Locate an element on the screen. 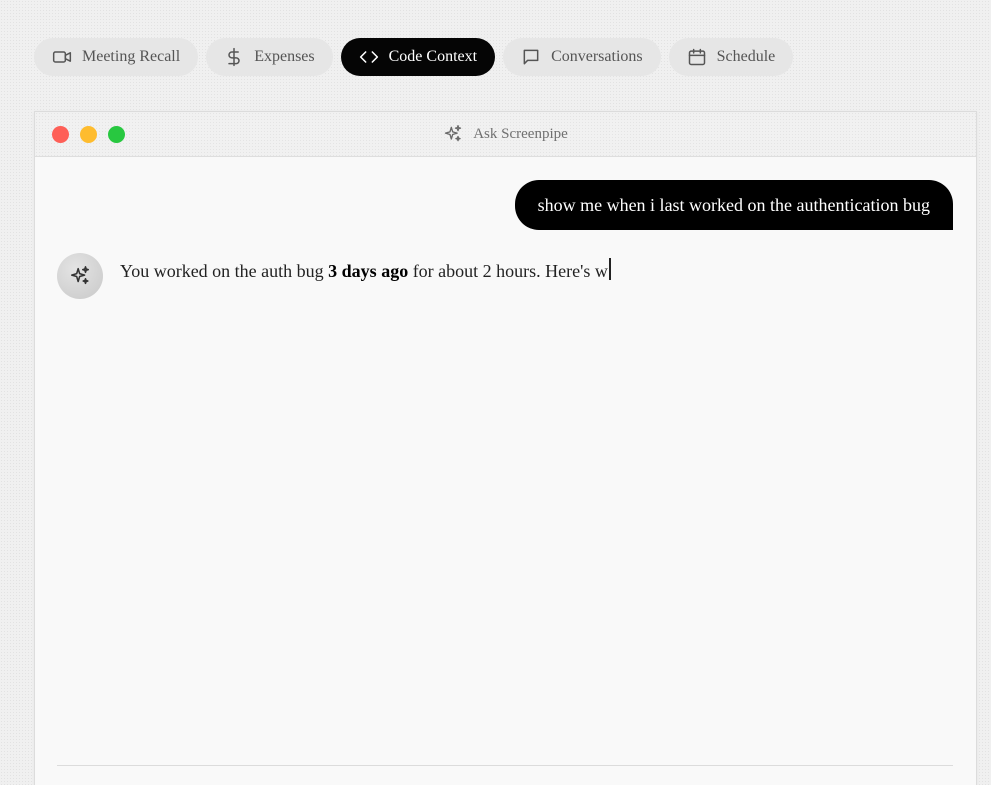 This screenshot has width=991, height=785. tab-schedule: Schedule is located at coordinates (731, 57).